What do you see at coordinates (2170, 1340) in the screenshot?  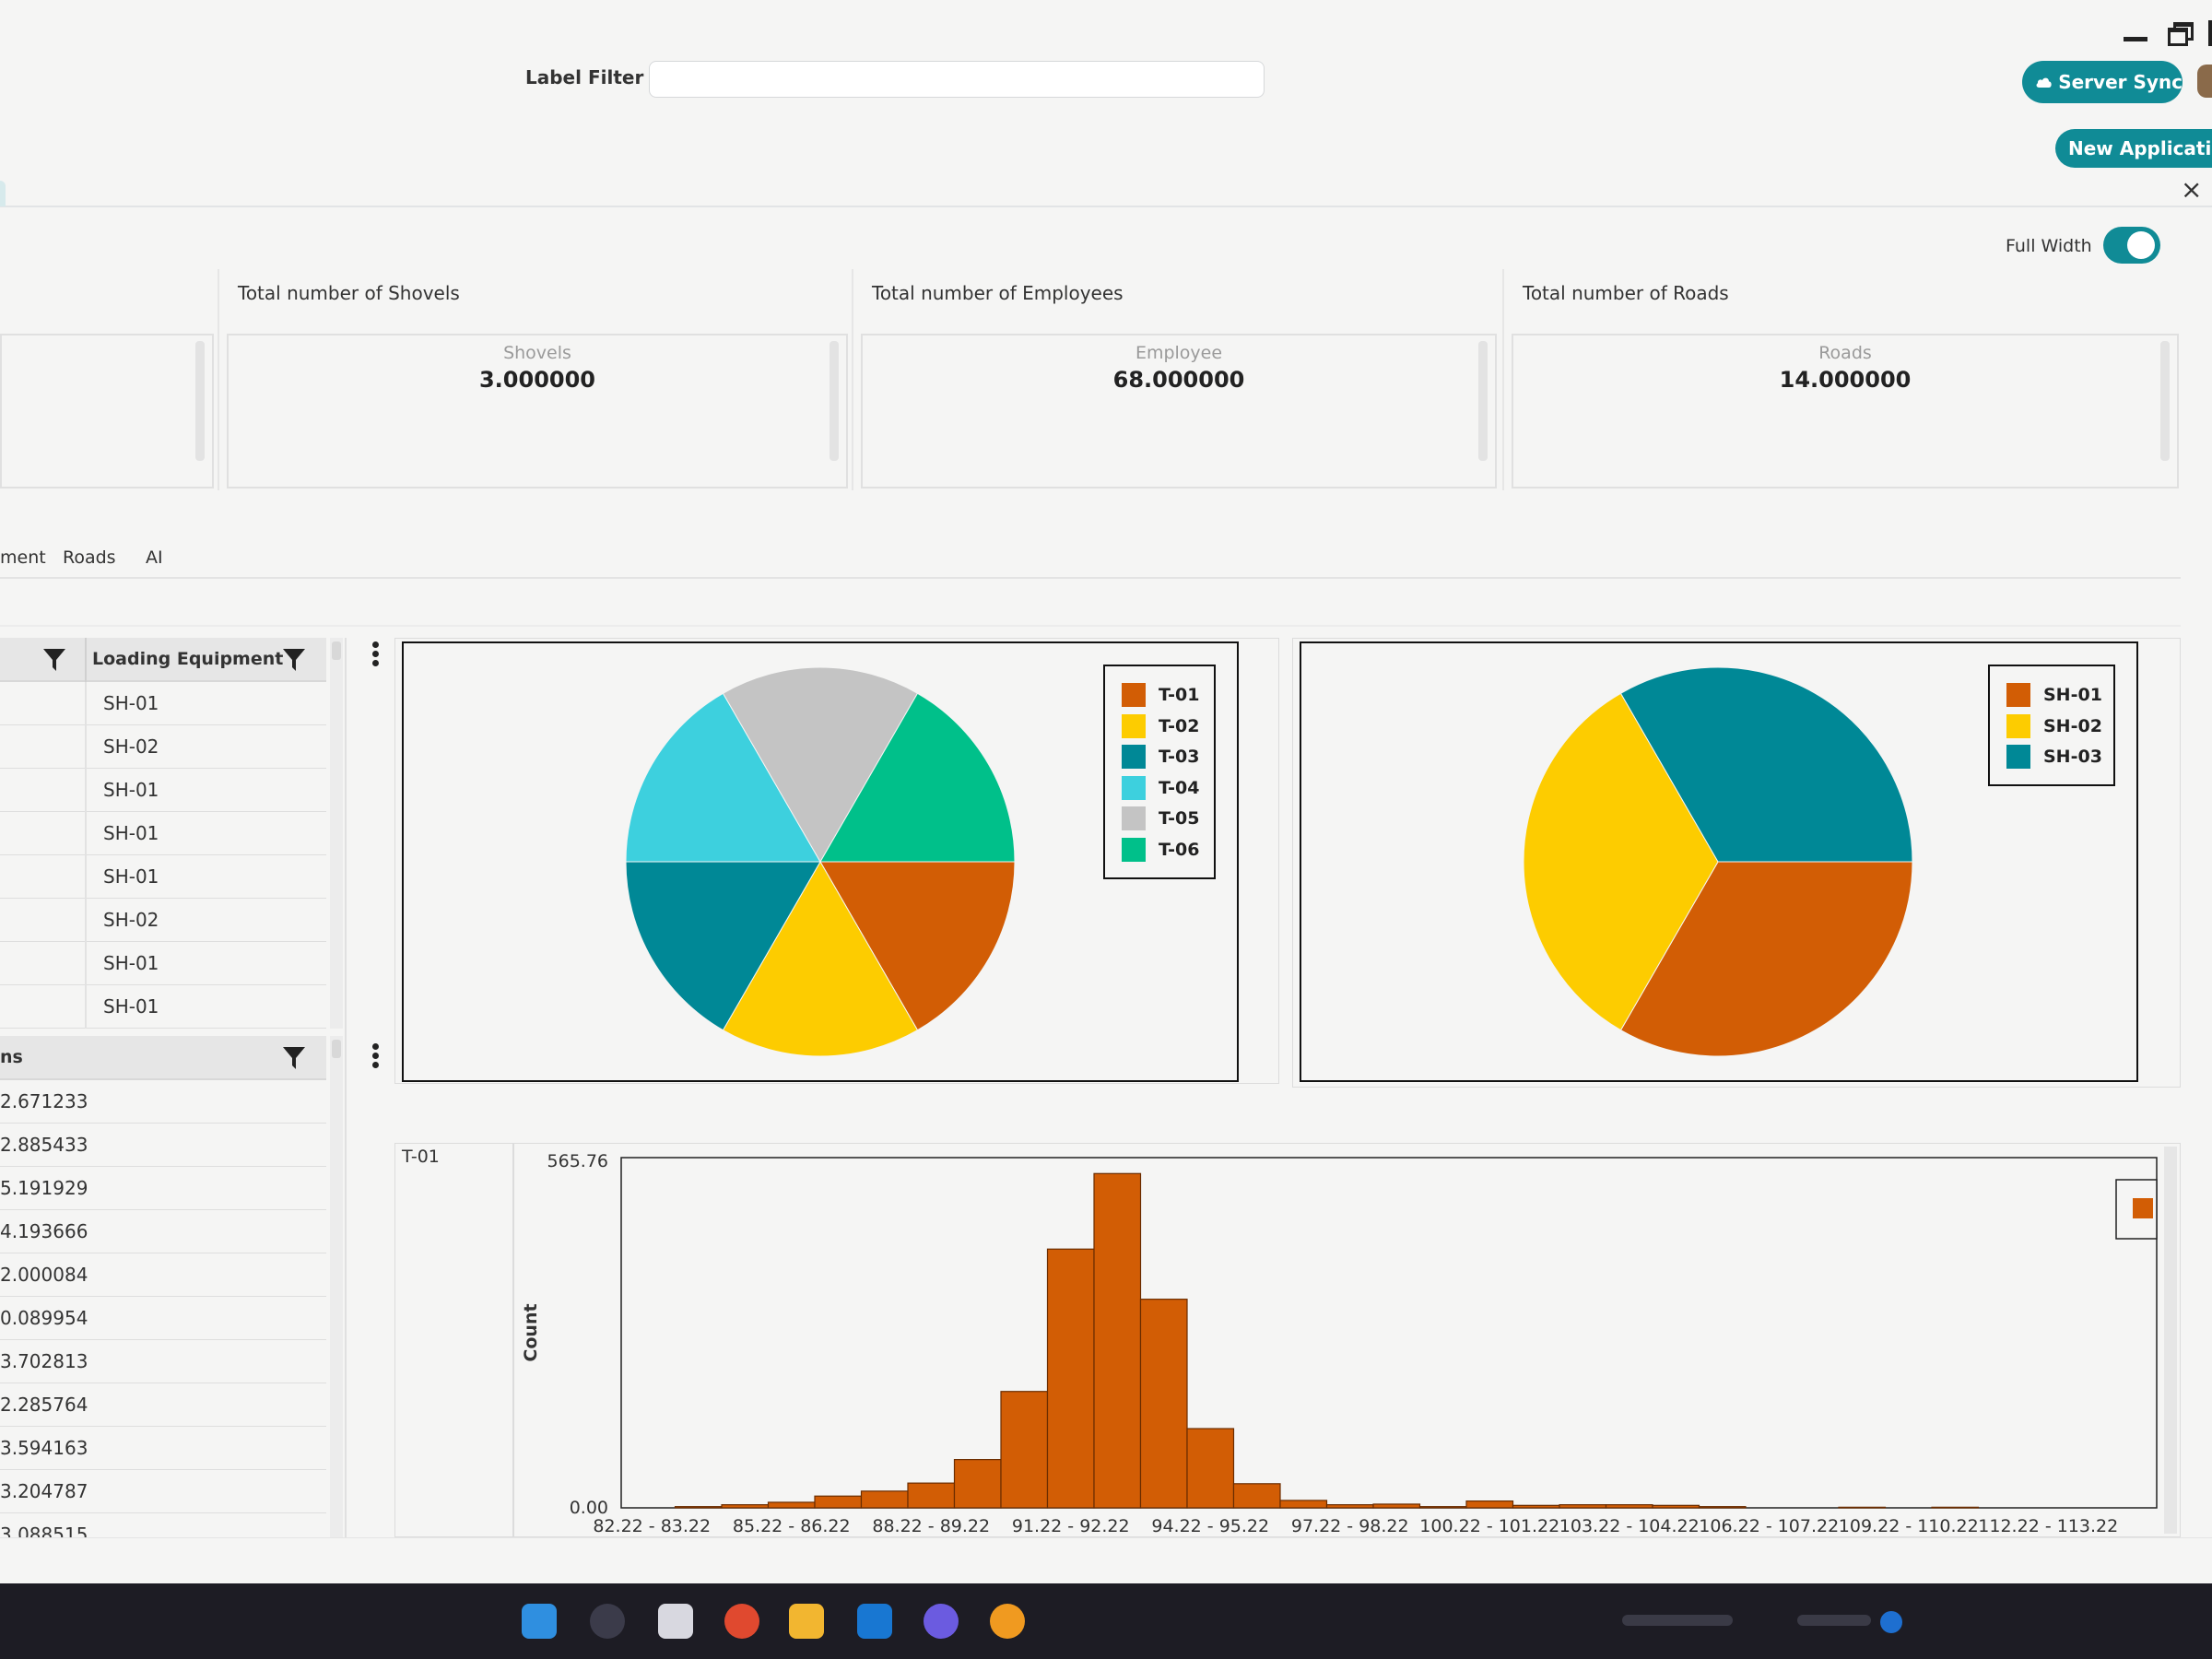 I see `histogram-scrollbar` at bounding box center [2170, 1340].